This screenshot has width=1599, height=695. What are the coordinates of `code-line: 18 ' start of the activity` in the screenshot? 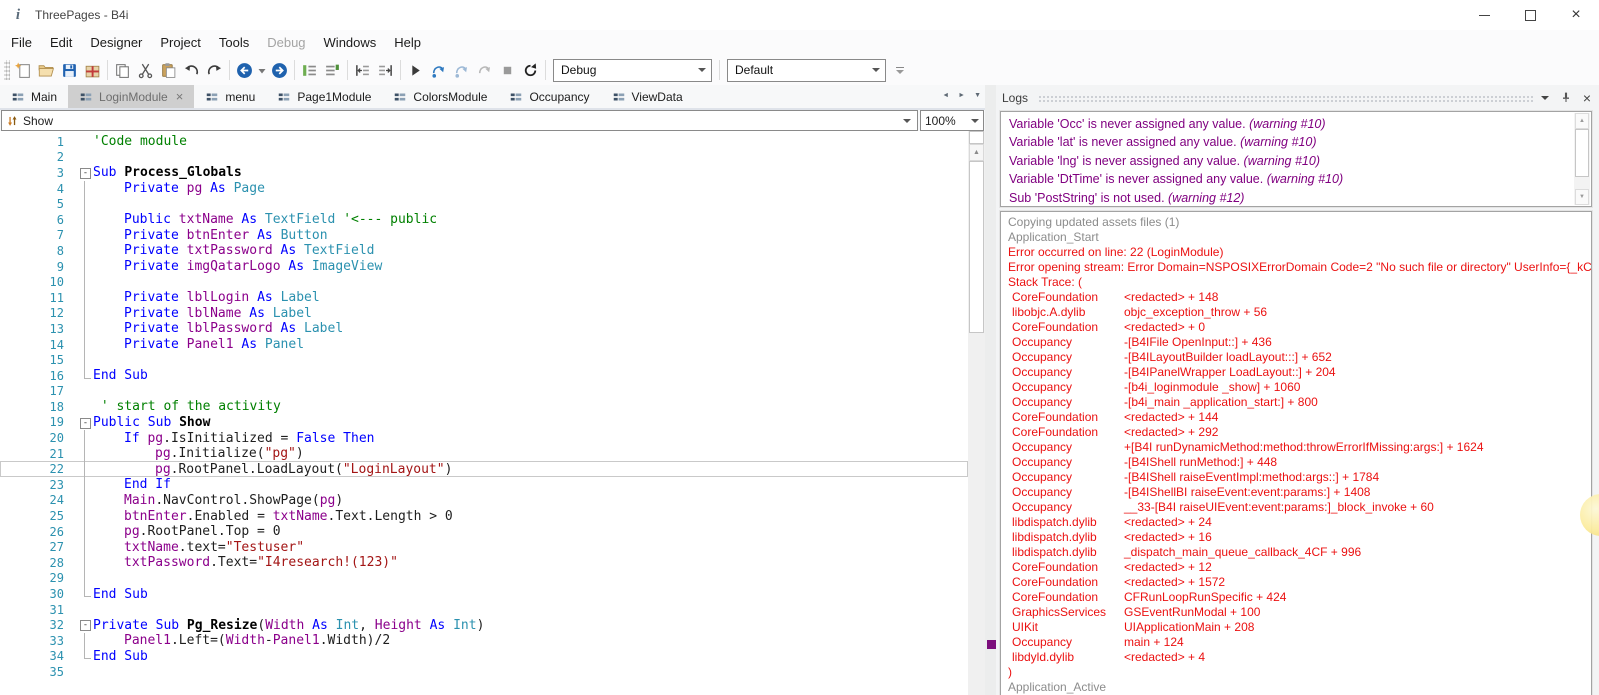 It's located at (484, 407).